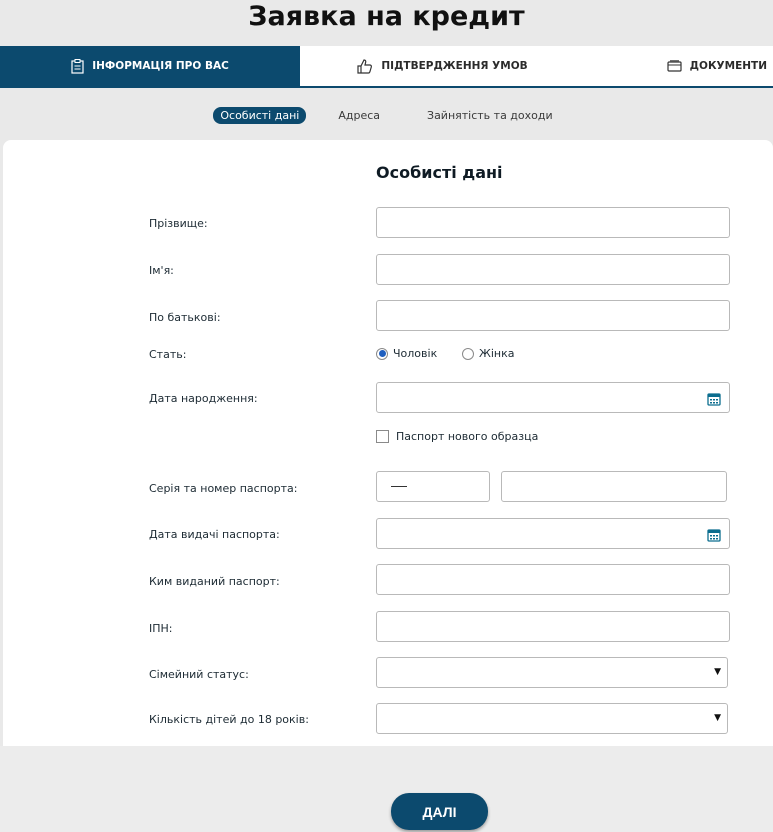  What do you see at coordinates (553, 579) in the screenshot?
I see `passport-issuer-input` at bounding box center [553, 579].